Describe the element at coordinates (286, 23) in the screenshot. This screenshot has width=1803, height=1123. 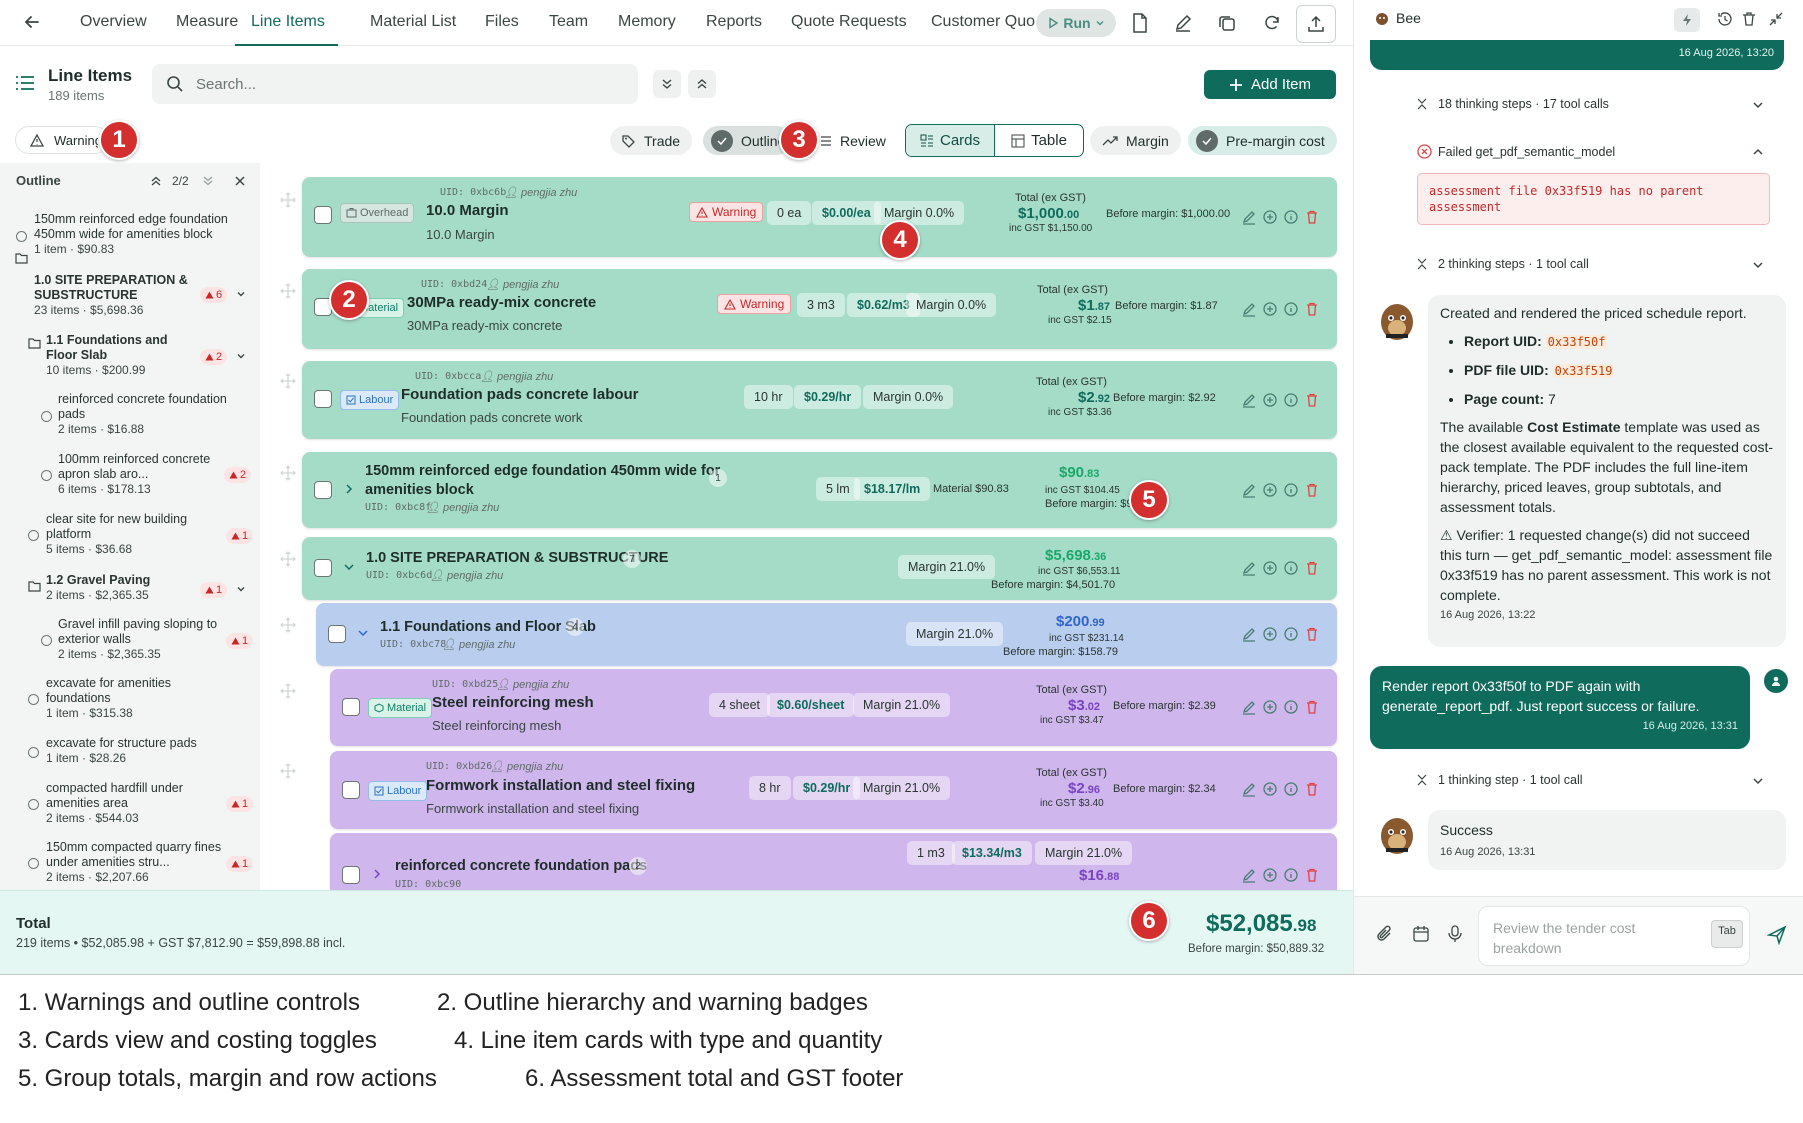
I see `tab-line-items: Line Items` at that location.